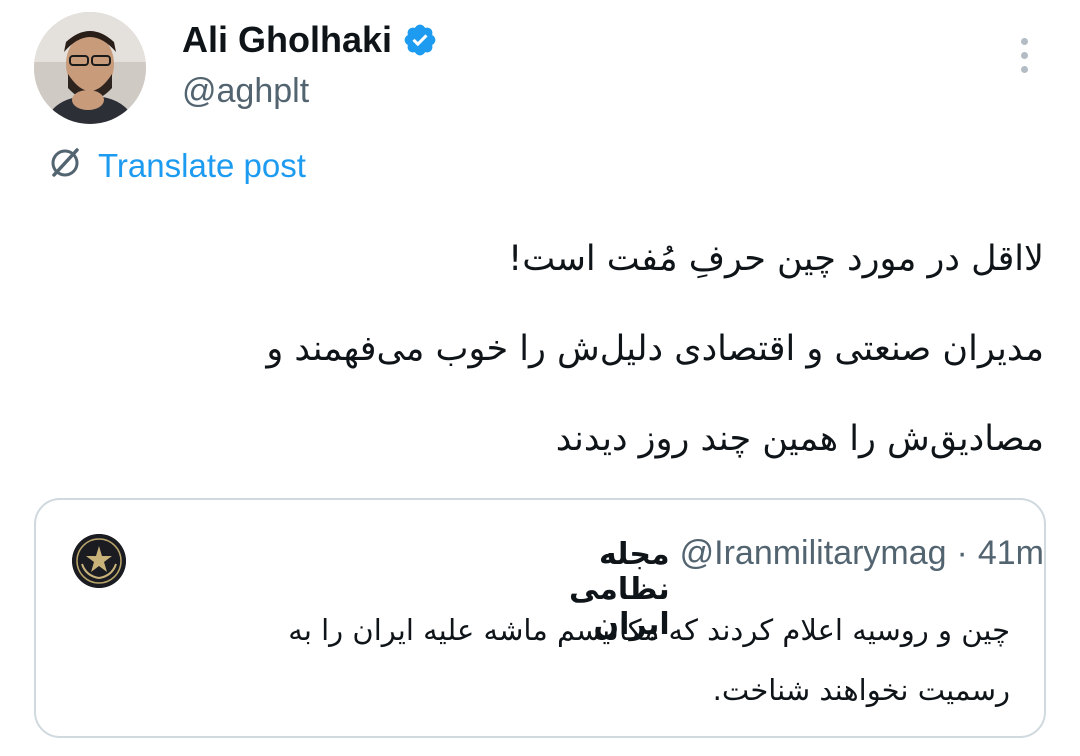 Image resolution: width=1080 pixels, height=756 pixels. I want to click on quoted-author-avatar, so click(99, 561).